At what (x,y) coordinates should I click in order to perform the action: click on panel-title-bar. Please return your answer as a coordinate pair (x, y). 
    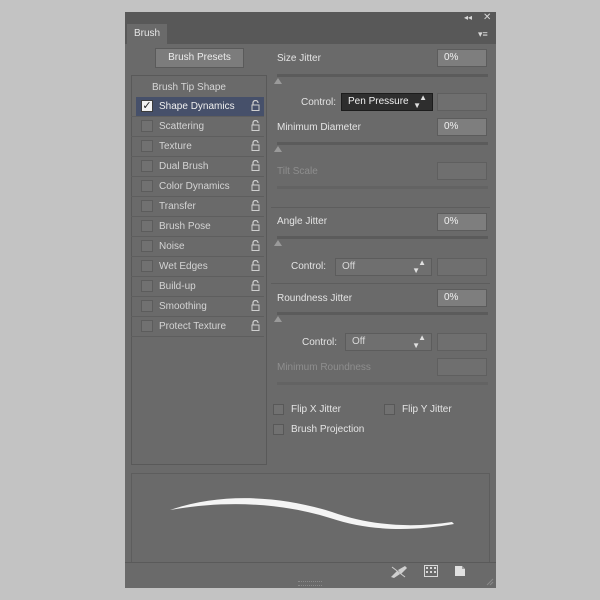
    Looking at the image, I should click on (310, 18).